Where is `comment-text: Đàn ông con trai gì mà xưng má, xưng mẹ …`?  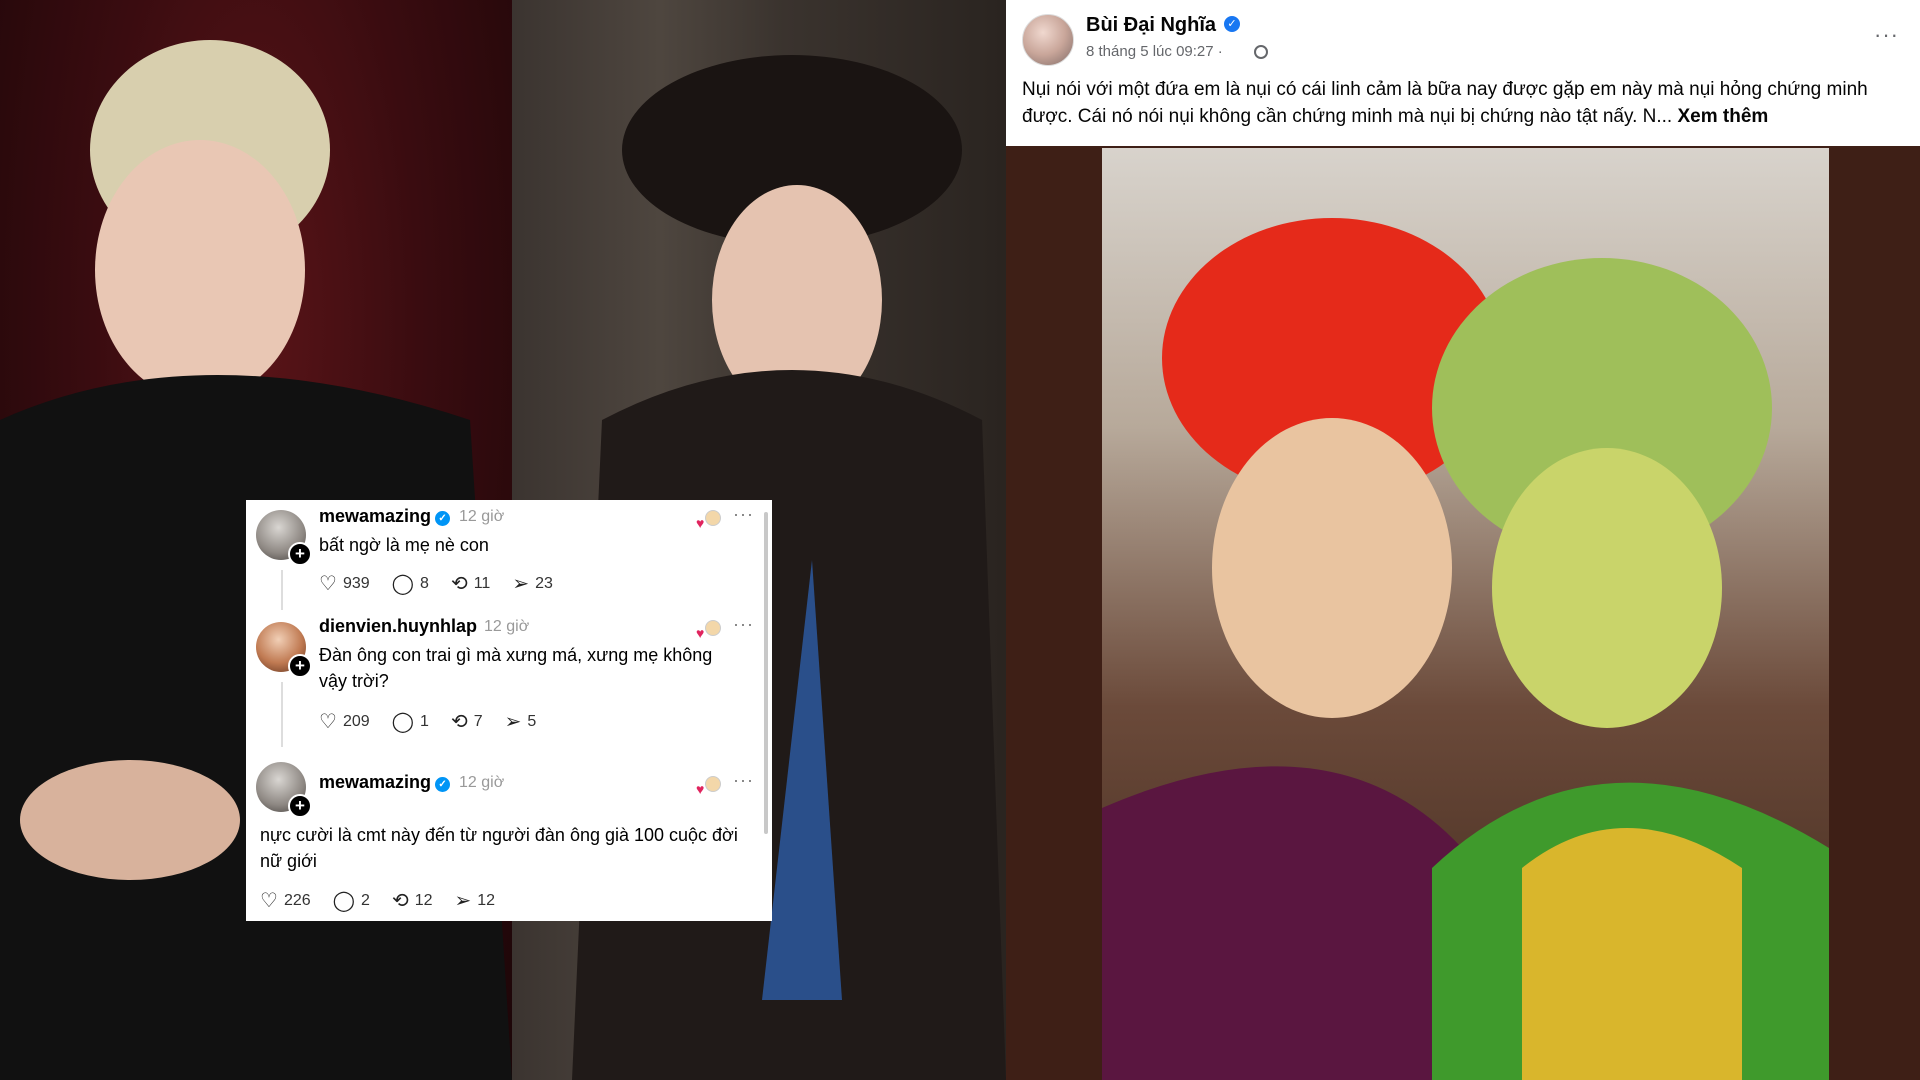
comment-text: Đàn ông con trai gì mà xưng má, xưng mẹ … is located at coordinates (516, 668).